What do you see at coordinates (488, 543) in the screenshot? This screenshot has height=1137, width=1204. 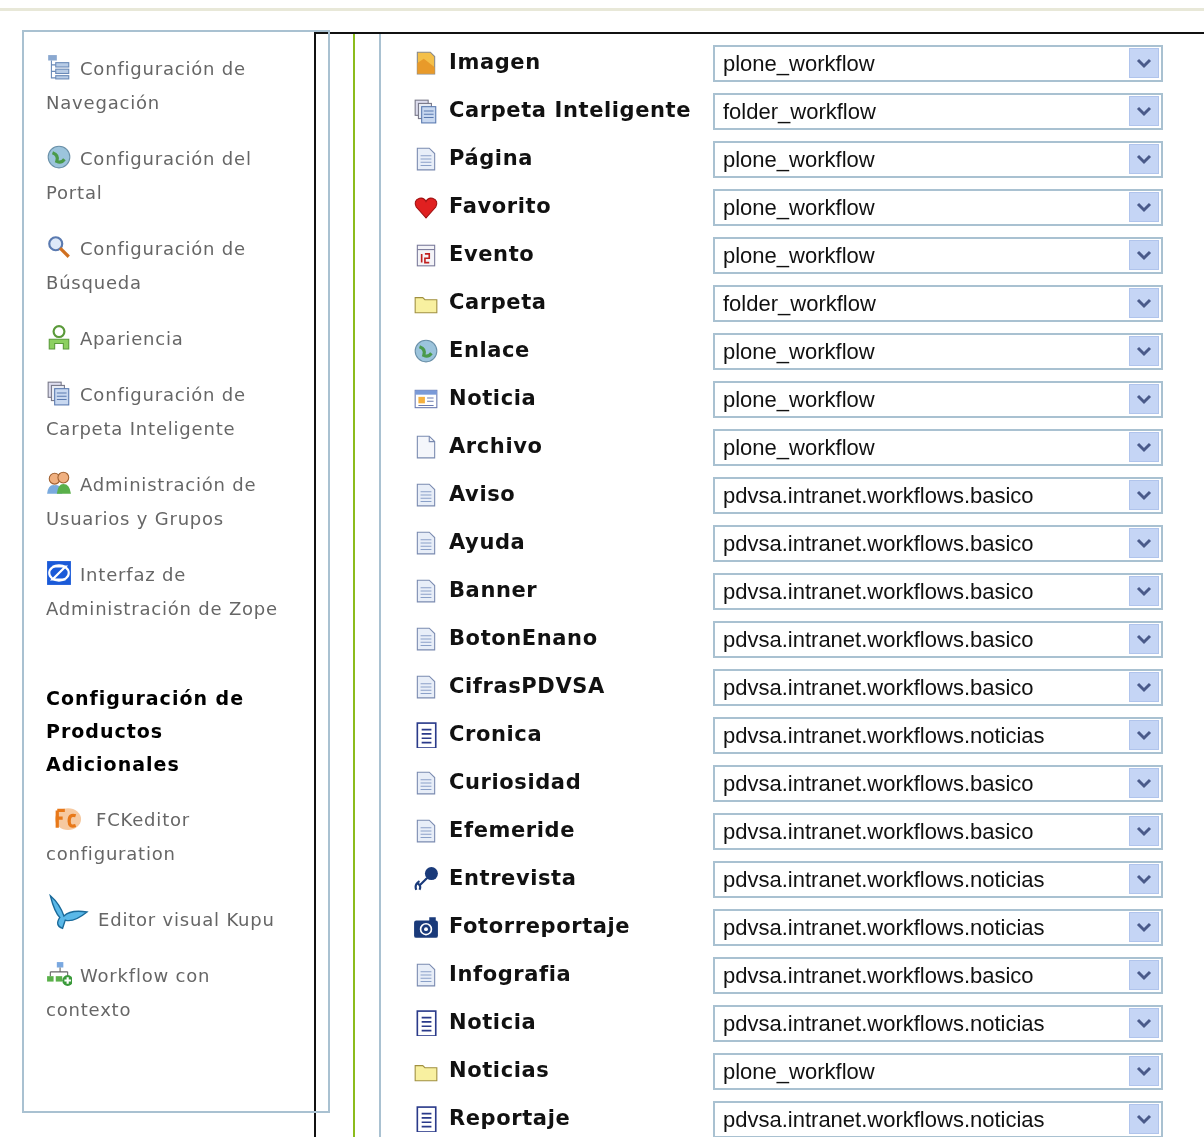 I see `content-type-label: Ayuda` at bounding box center [488, 543].